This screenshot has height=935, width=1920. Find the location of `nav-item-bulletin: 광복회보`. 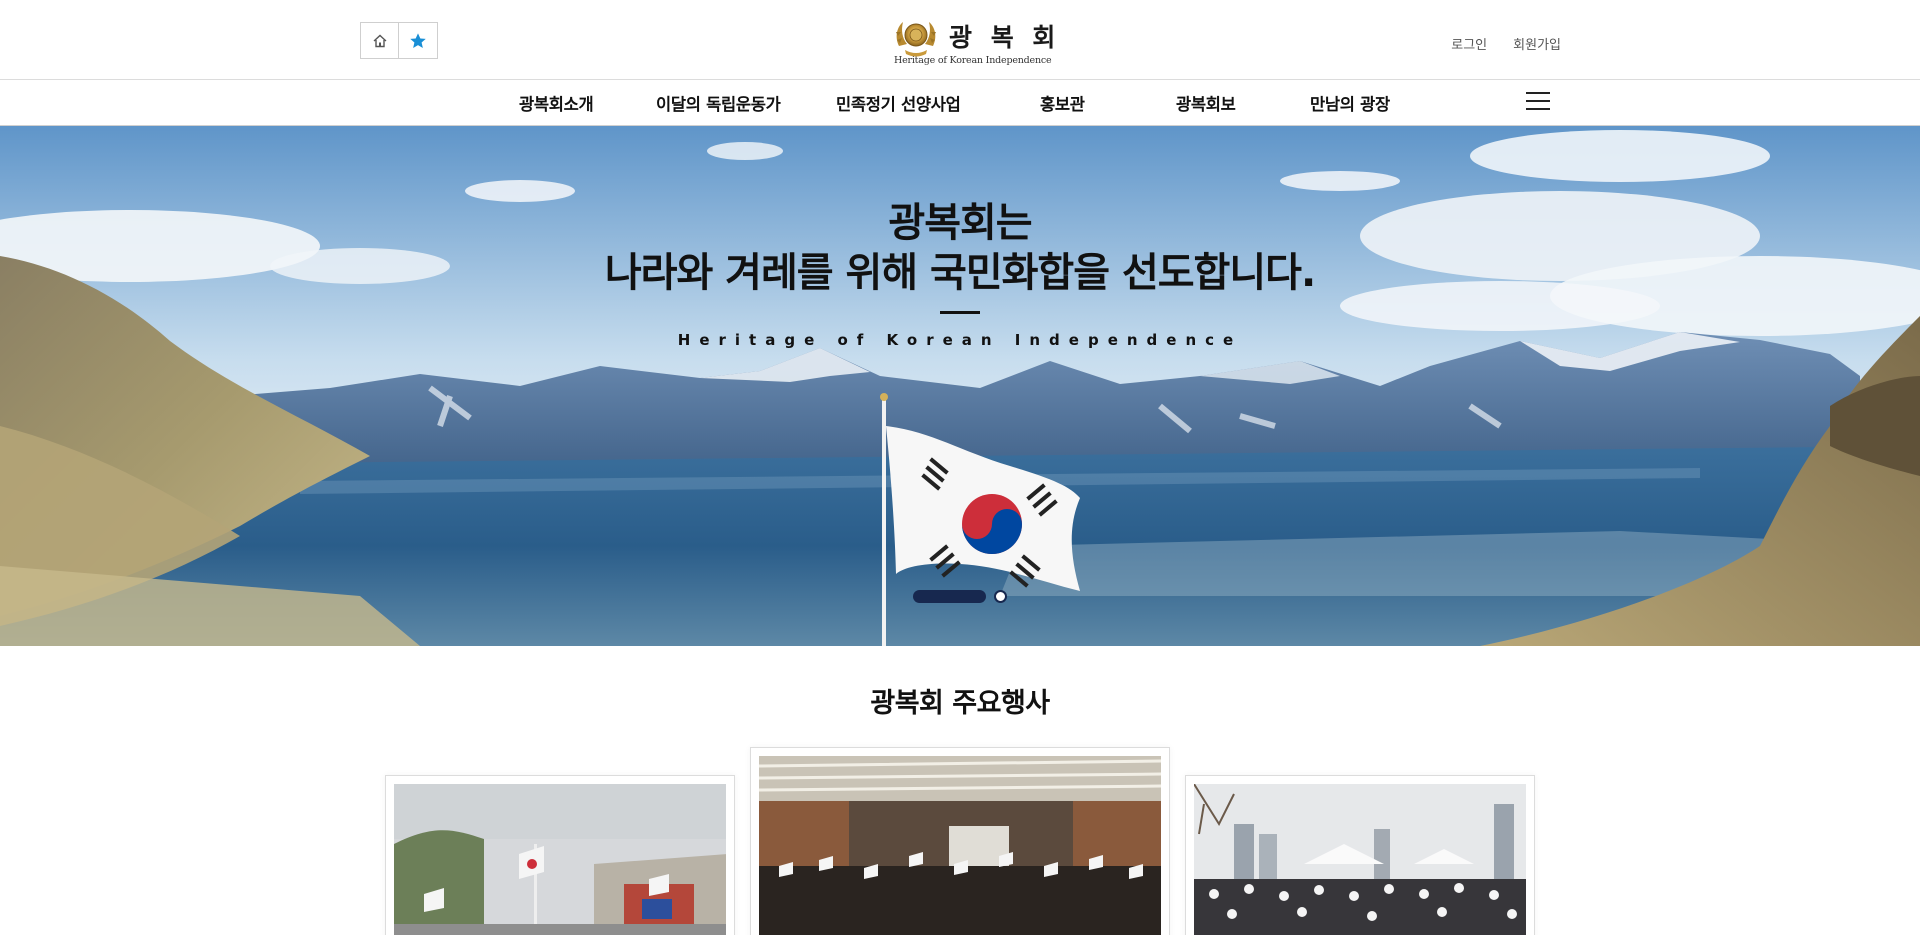

nav-item-bulletin: 광복회보 is located at coordinates (1206, 103).